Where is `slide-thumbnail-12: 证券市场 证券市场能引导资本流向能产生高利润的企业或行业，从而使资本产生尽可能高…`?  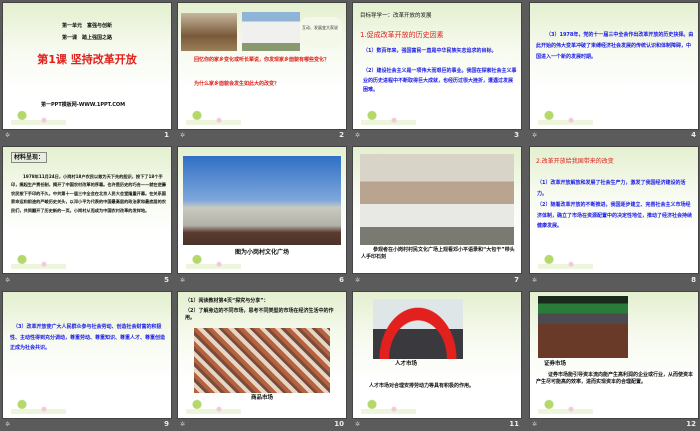
slide-thumbnail-12: 证券市场 证券市场能引导资本流向能产生高利润的企业或行业，从而使资本产生尽可能高… is located at coordinates (614, 355).